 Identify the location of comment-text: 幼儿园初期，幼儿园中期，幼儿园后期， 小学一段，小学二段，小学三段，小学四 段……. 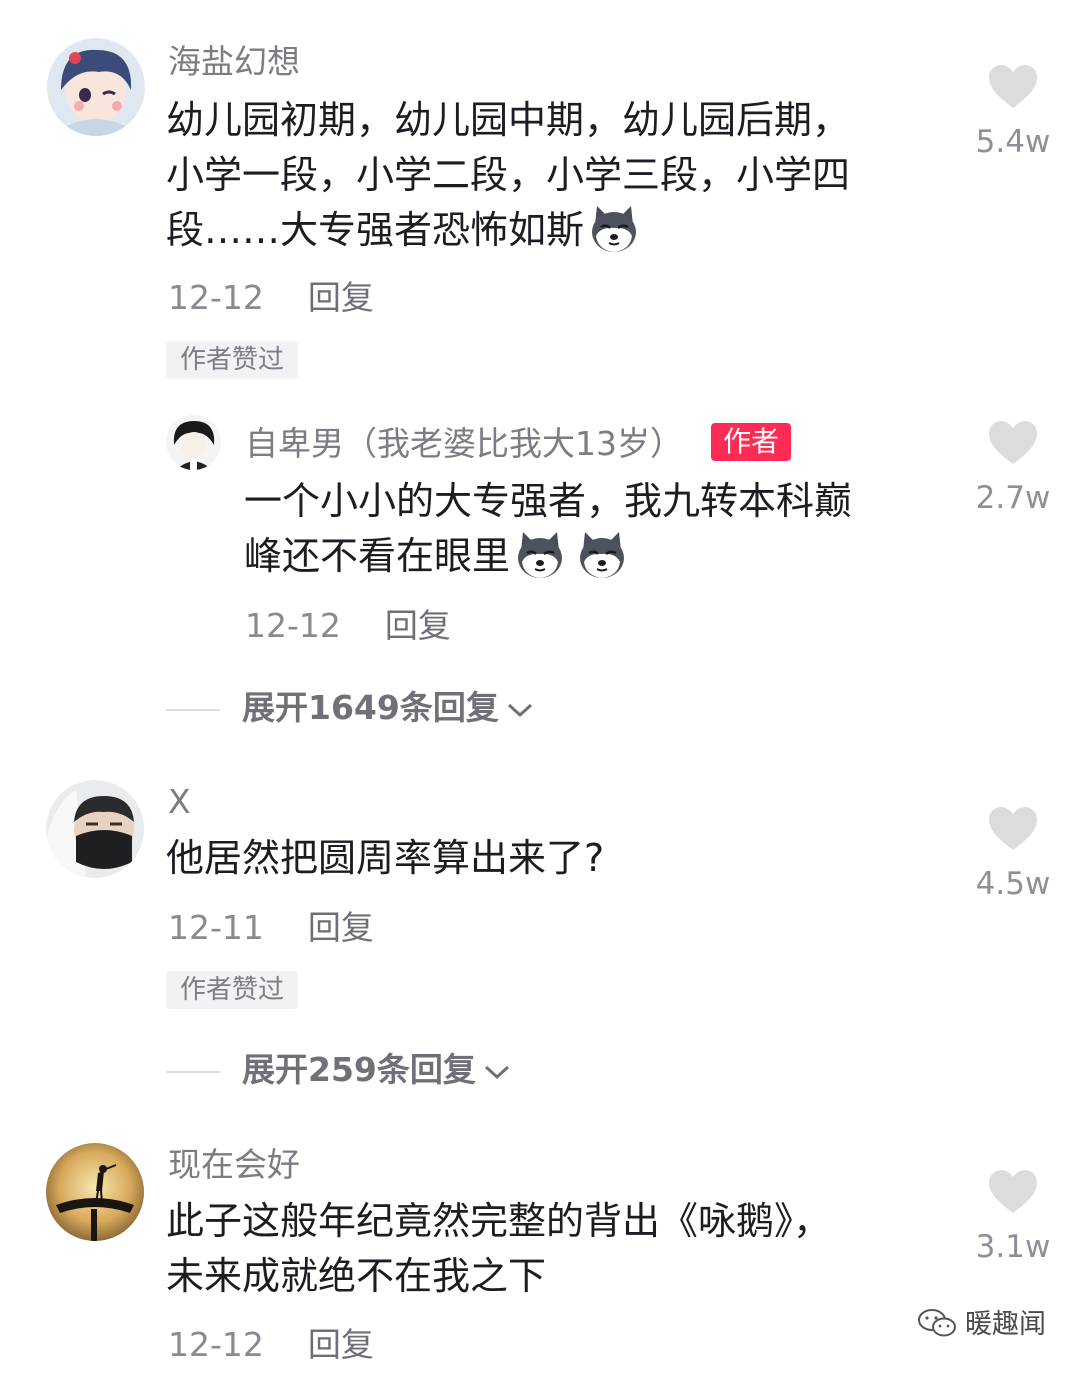
(556, 175).